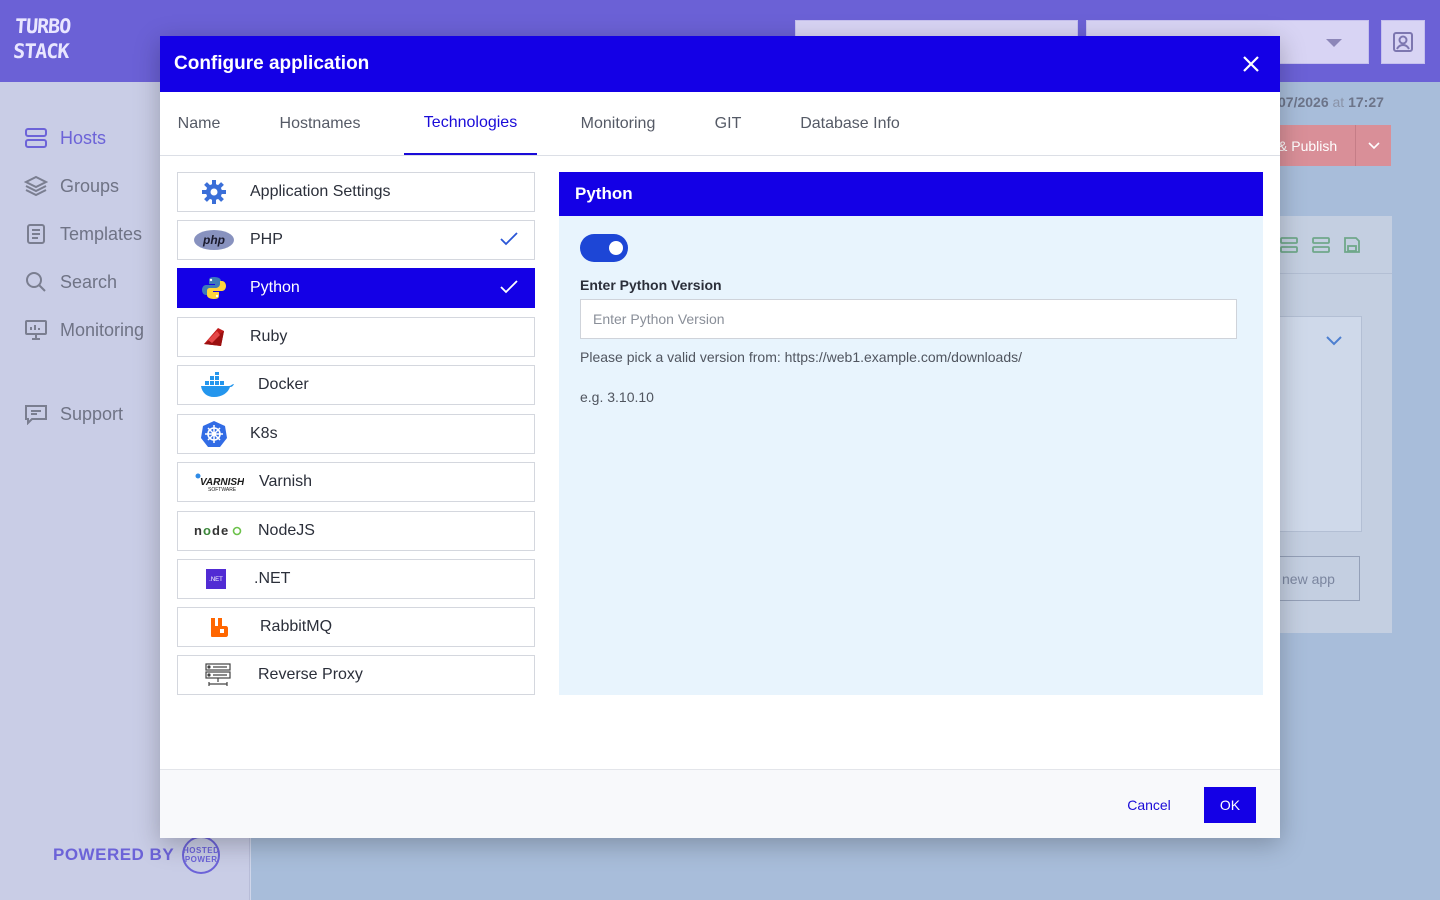 This screenshot has width=1440, height=900. What do you see at coordinates (651, 285) in the screenshot?
I see `python-version-label: Enter Python Version` at bounding box center [651, 285].